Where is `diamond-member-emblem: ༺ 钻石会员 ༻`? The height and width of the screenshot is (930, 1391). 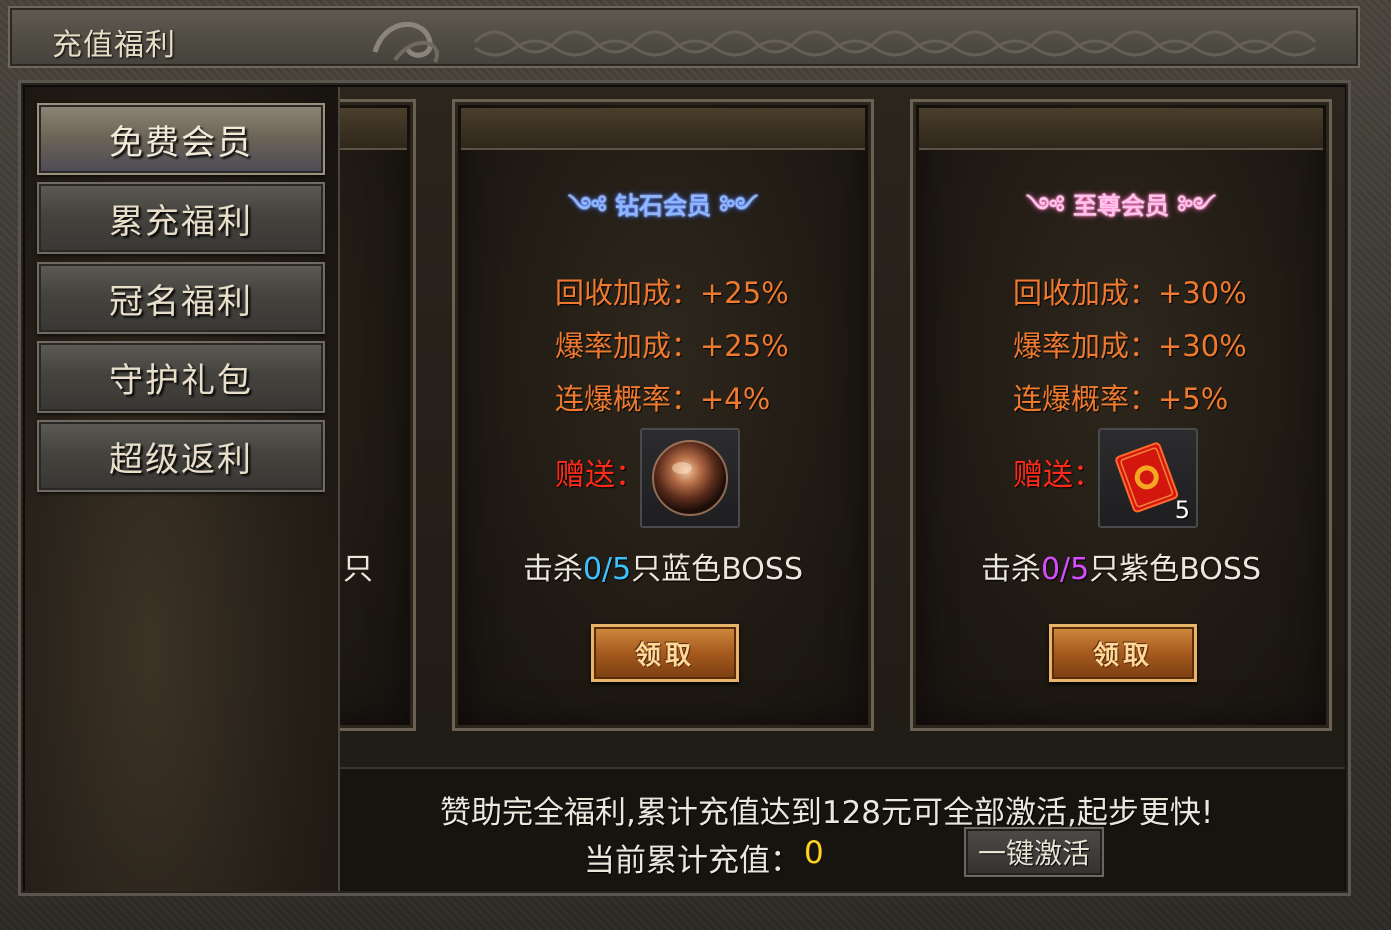 diamond-member-emblem: ༺ 钻石会员 ༻ is located at coordinates (663, 213).